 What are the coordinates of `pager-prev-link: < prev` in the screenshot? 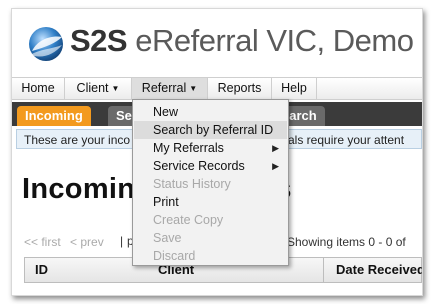 It's located at (87, 242).